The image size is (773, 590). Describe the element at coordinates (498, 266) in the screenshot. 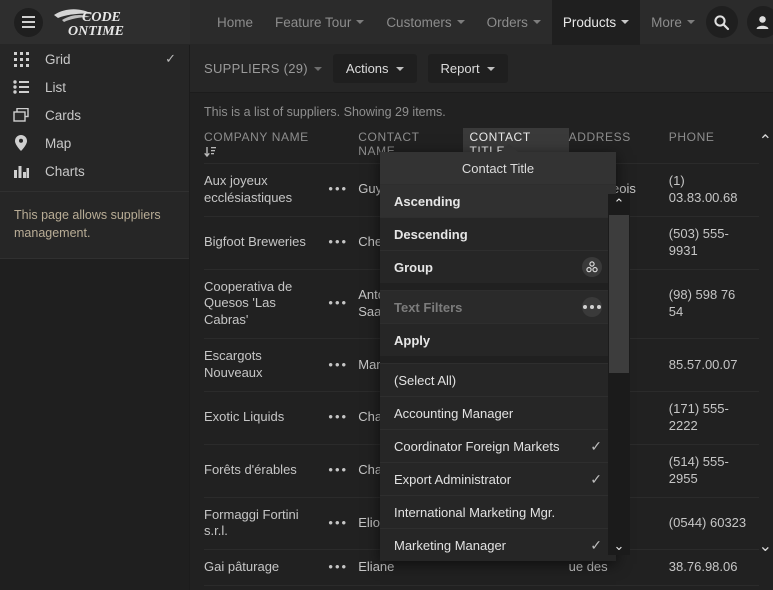

I see `dropdown-item-group: Group` at that location.